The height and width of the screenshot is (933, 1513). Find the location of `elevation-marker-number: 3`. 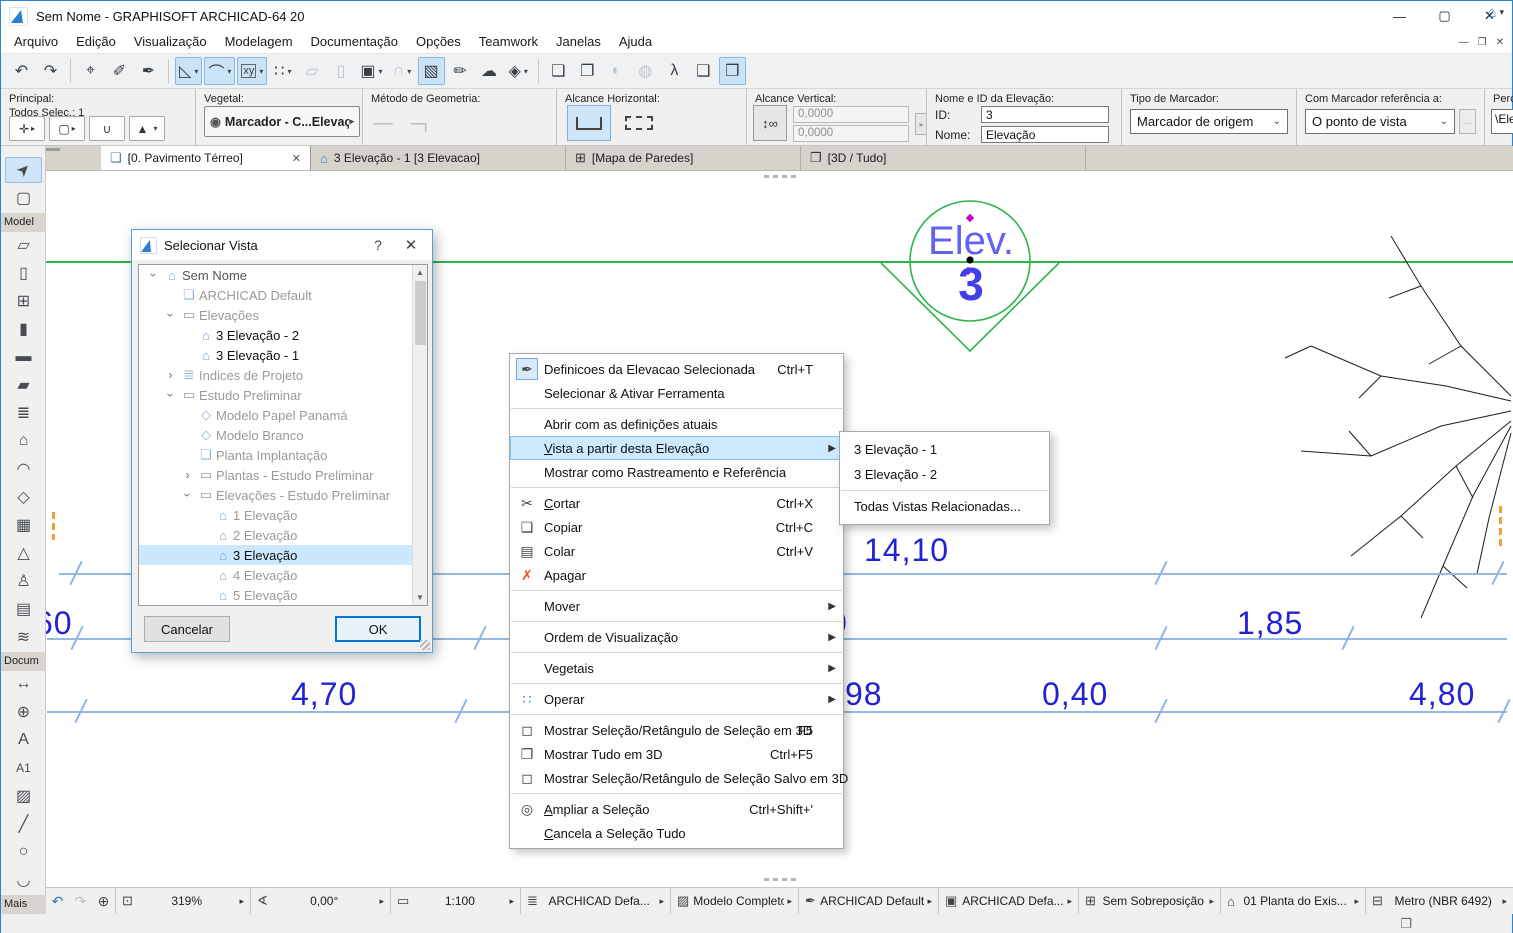

elevation-marker-number: 3 is located at coordinates (971, 284).